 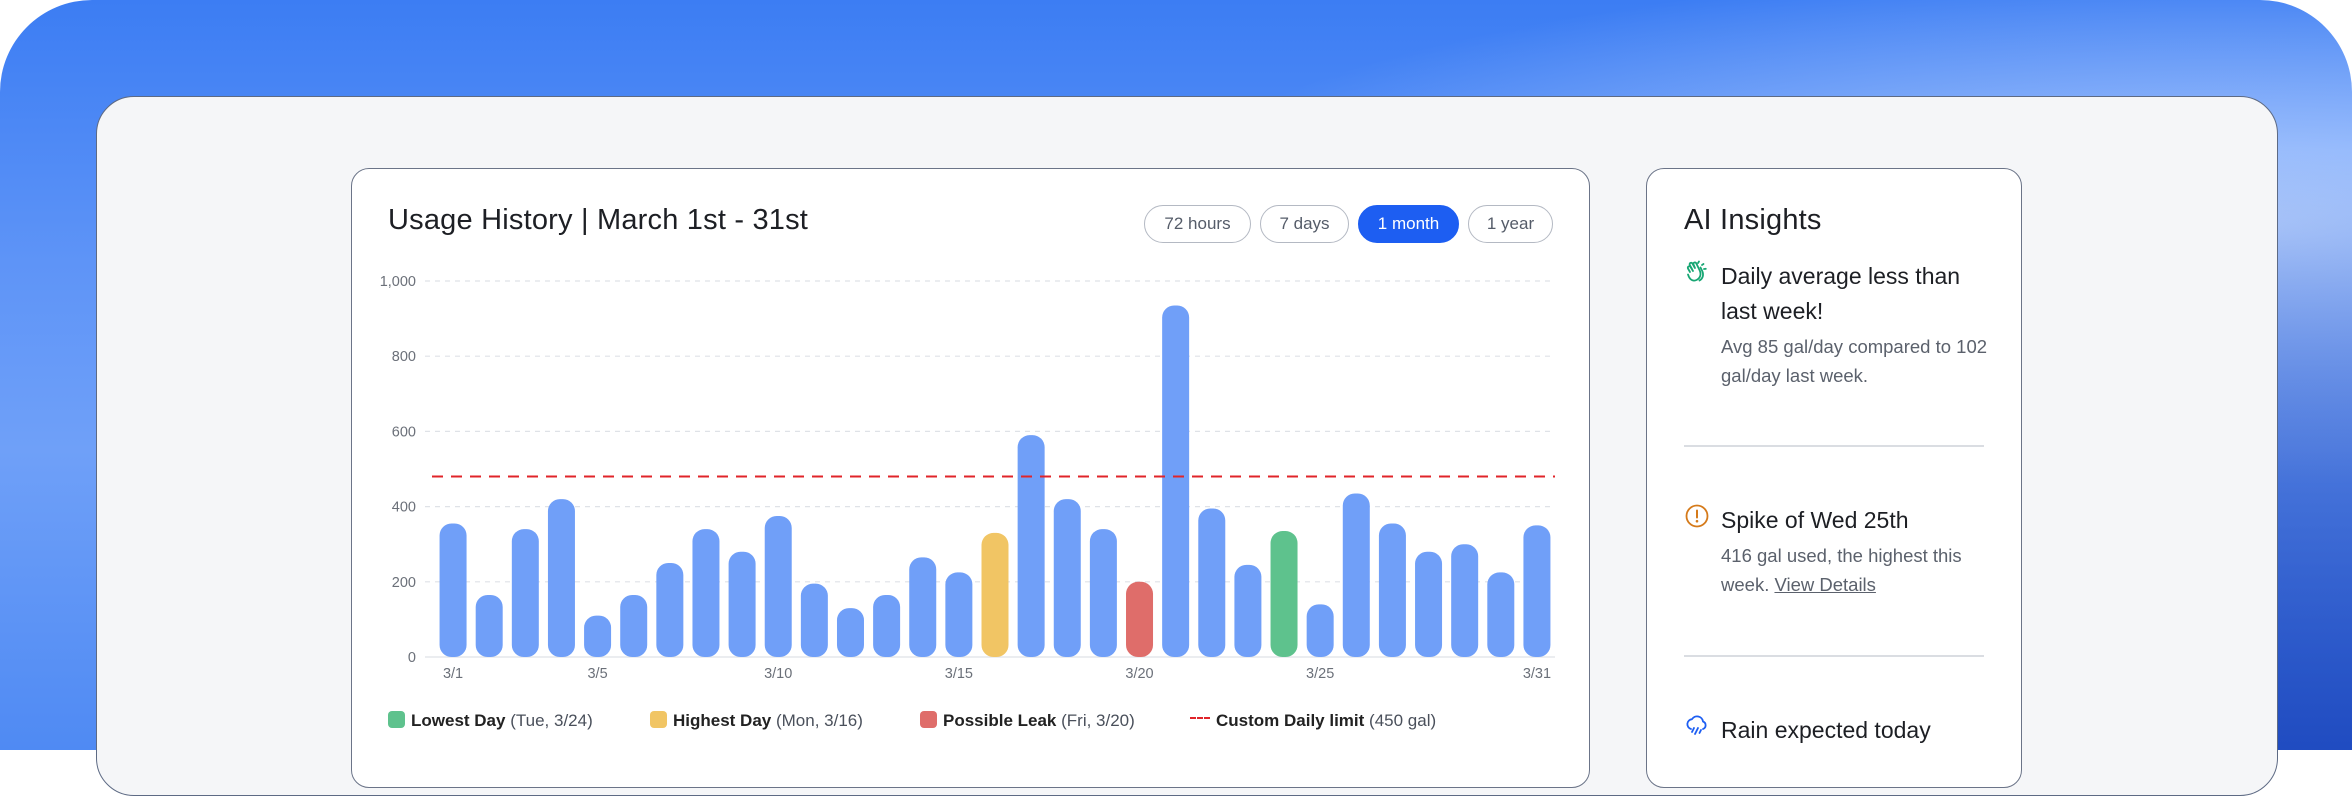 What do you see at coordinates (1000, 720) in the screenshot?
I see `legend-leak-label: Possible Leak` at bounding box center [1000, 720].